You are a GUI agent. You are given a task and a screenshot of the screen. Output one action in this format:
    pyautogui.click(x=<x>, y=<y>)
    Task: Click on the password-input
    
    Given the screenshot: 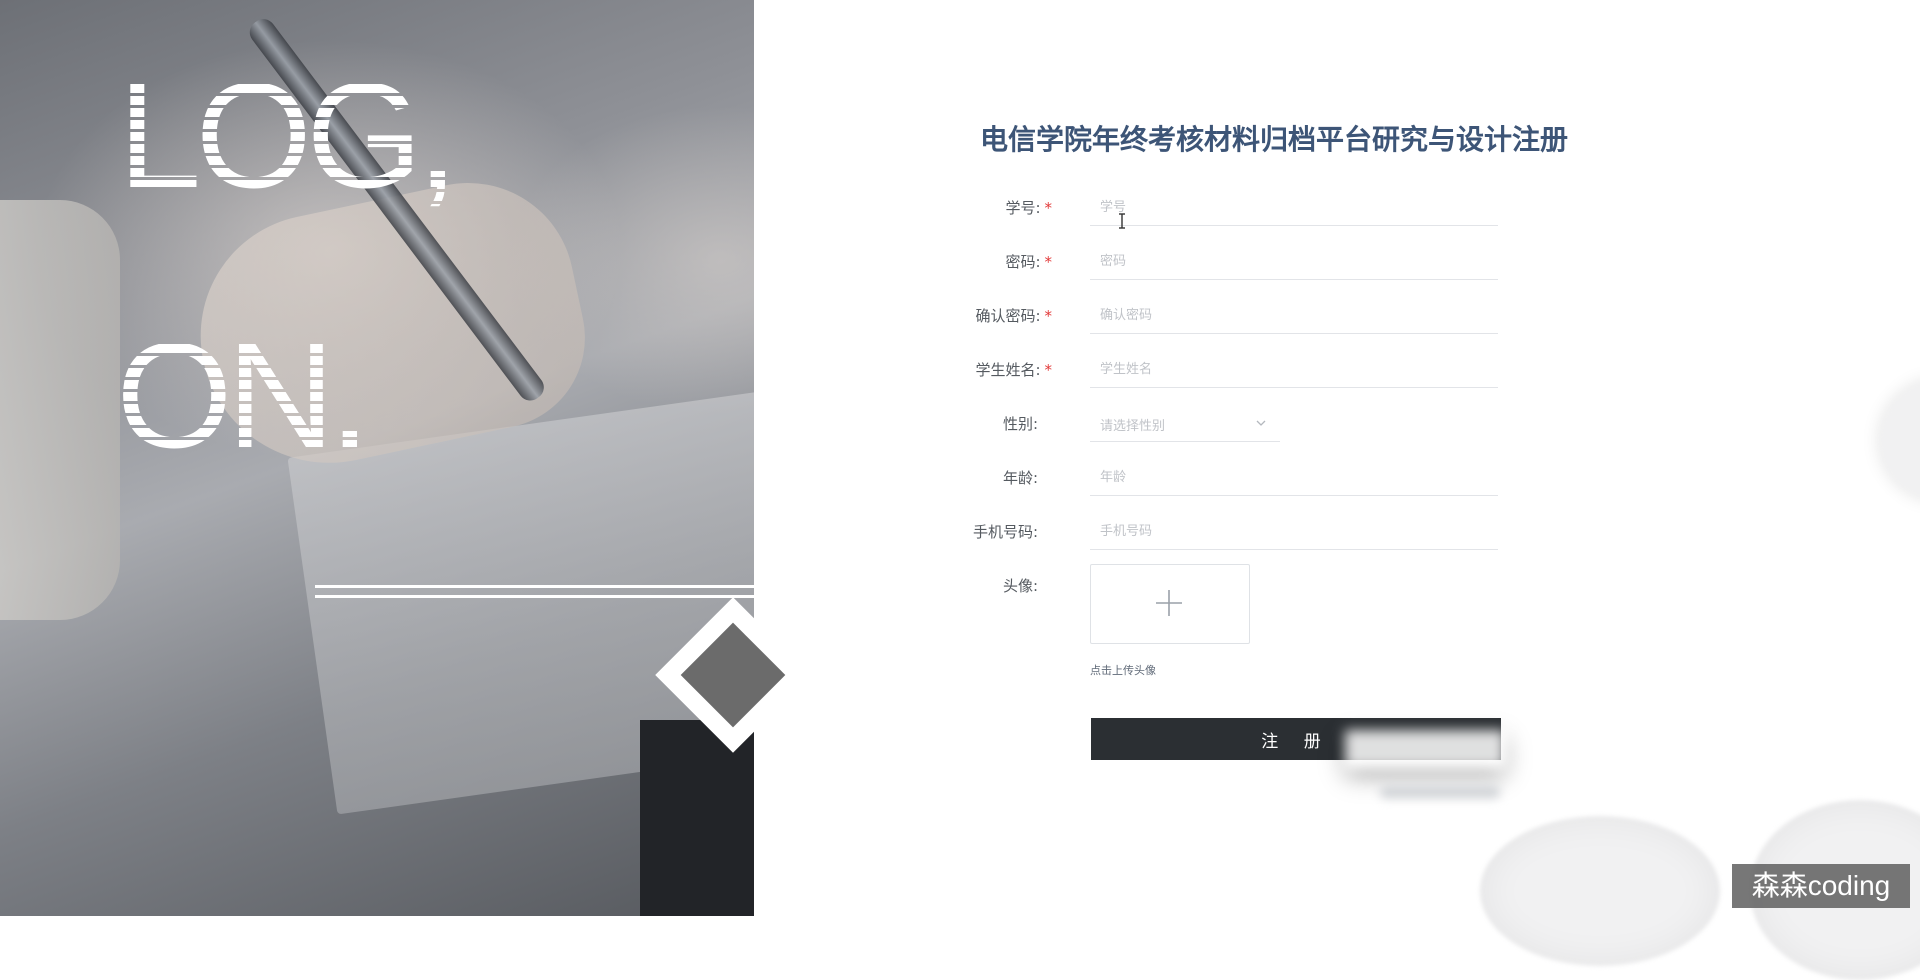 What is the action you would take?
    pyautogui.click(x=1294, y=262)
    